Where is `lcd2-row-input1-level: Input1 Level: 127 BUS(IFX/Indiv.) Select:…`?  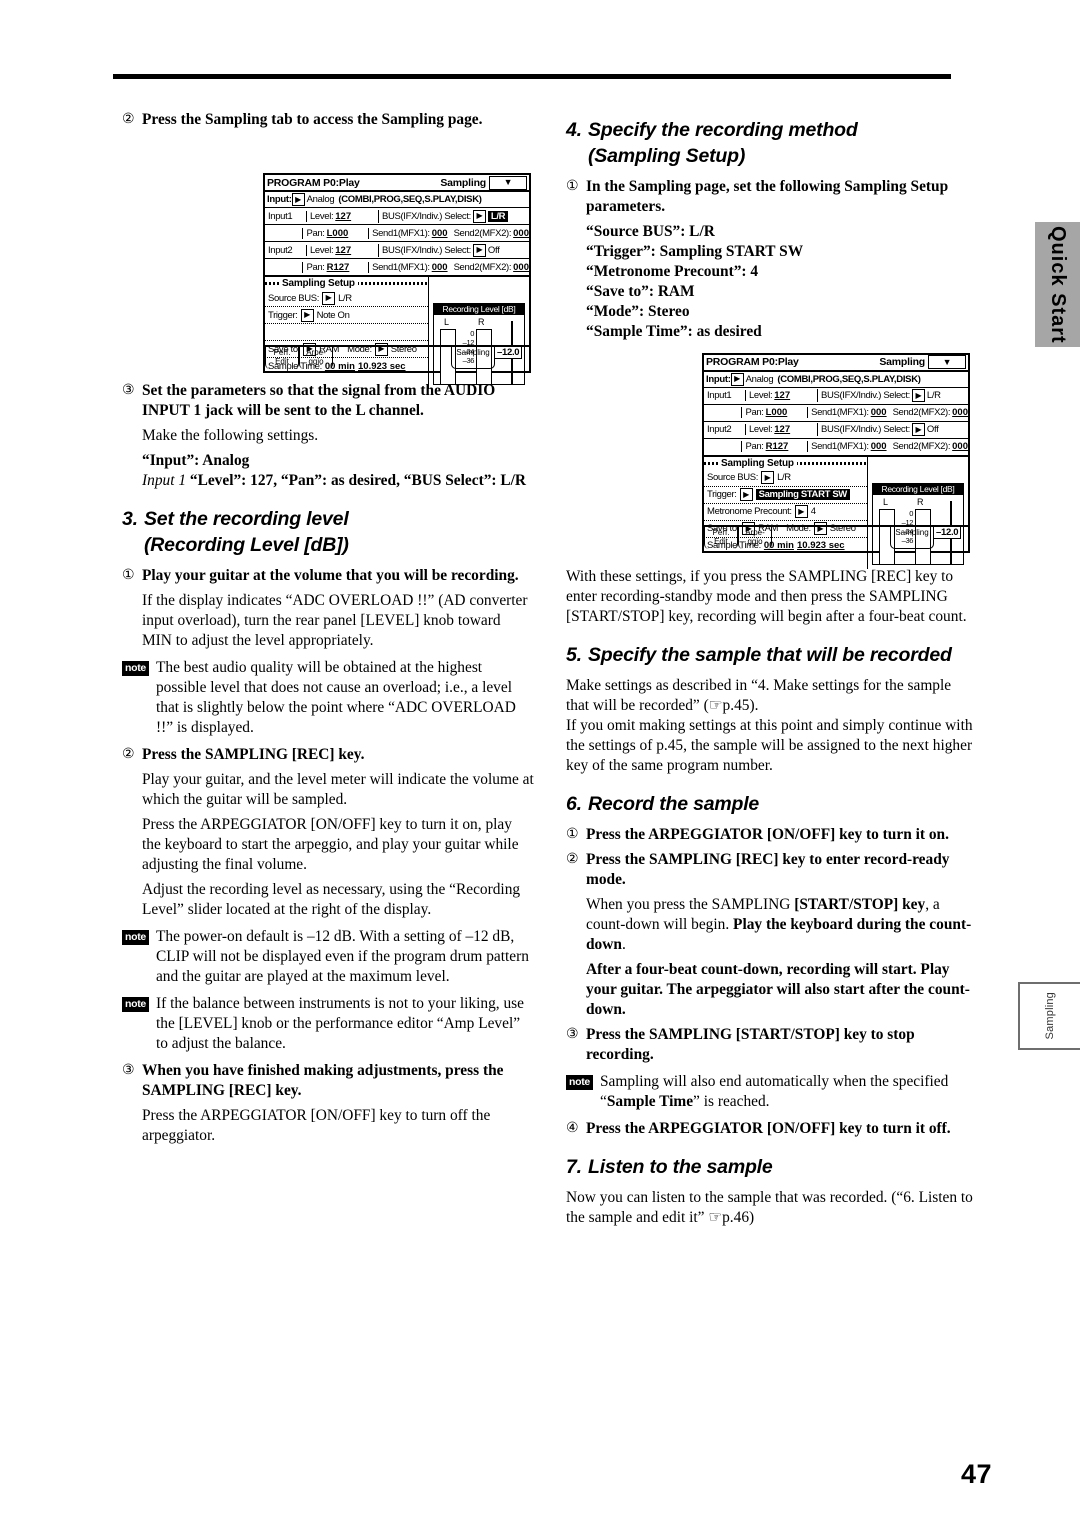 lcd2-row-input1-level: Input1 Level: 127 BUS(IFX/Indiv.) Select:… is located at coordinates (836, 396).